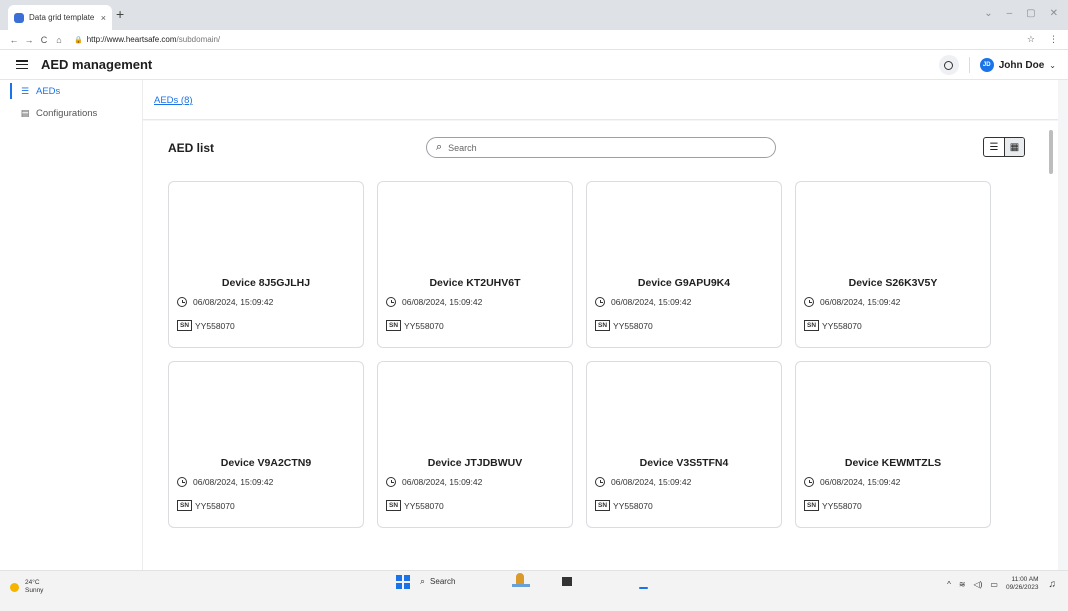 The height and width of the screenshot is (611, 1068). I want to click on device-name: Device 8J5GJLHJ, so click(266, 283).